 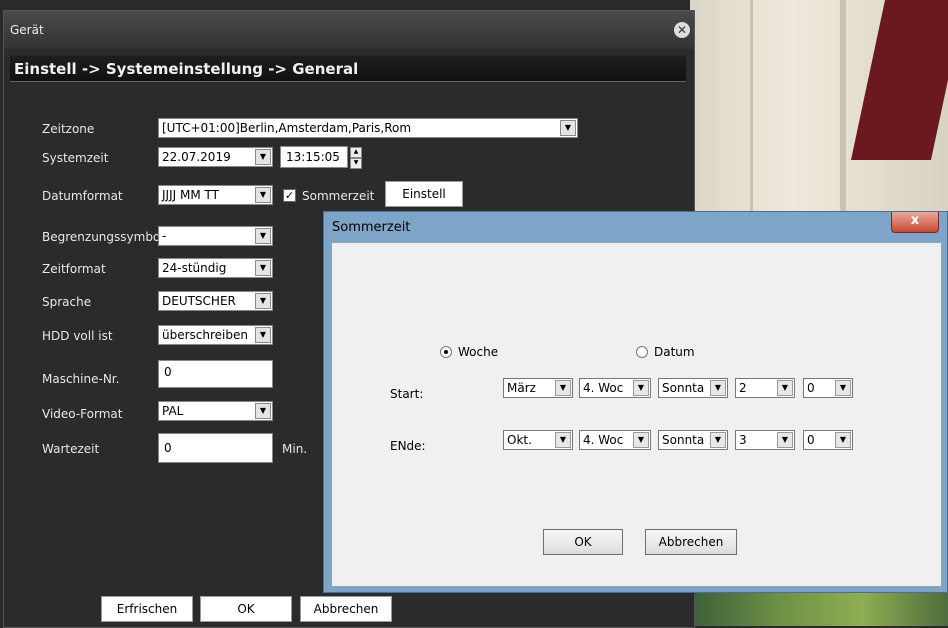 I want to click on start-week-select: 4. Woc ▼, so click(x=615, y=388).